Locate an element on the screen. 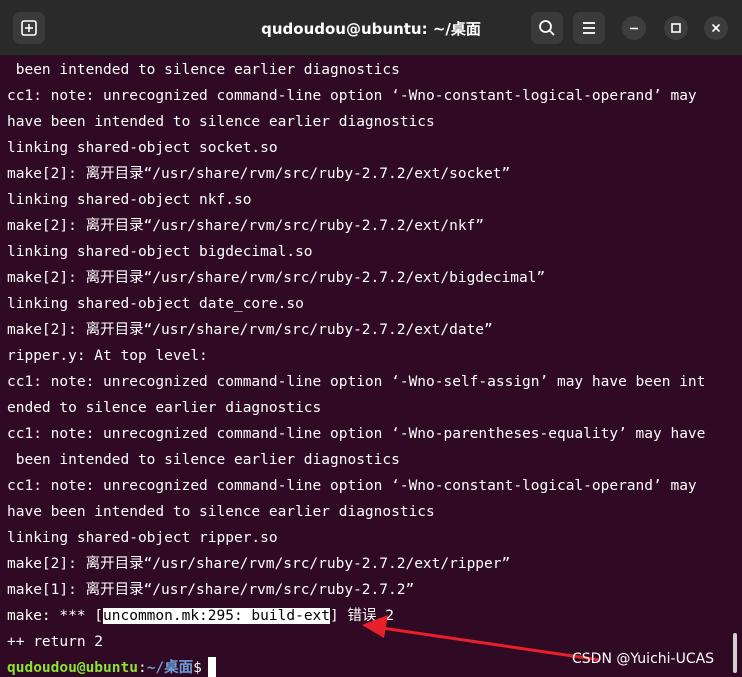 This screenshot has height=677, width=742. minimize-button is located at coordinates (634, 28).